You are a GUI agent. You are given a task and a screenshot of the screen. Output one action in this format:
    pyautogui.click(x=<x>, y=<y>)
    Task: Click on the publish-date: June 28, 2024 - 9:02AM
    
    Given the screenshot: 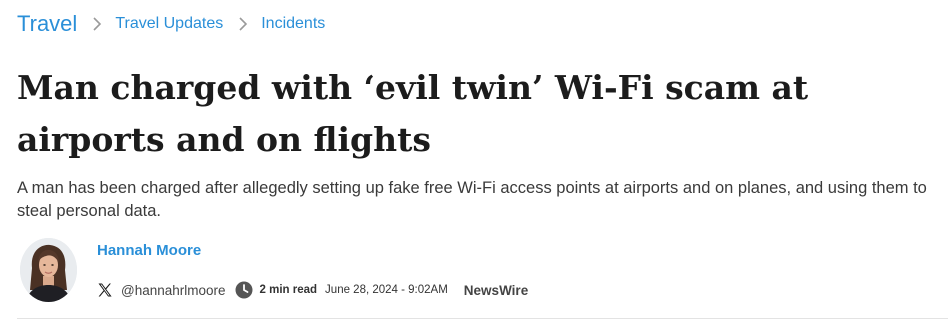 What is the action you would take?
    pyautogui.click(x=386, y=290)
    